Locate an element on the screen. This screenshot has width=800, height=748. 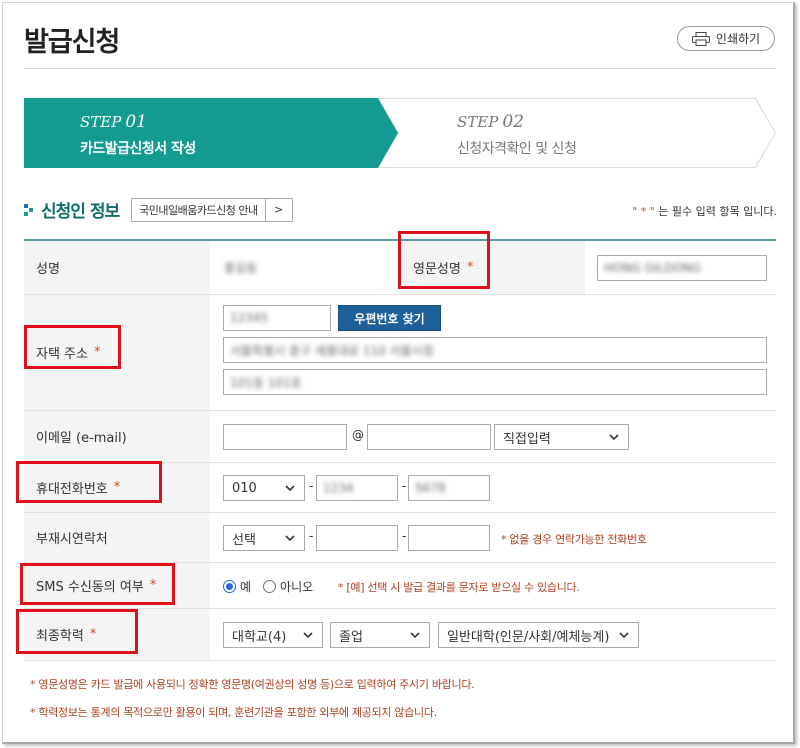
section-title: 신청인 정보 is located at coordinates (80, 212).